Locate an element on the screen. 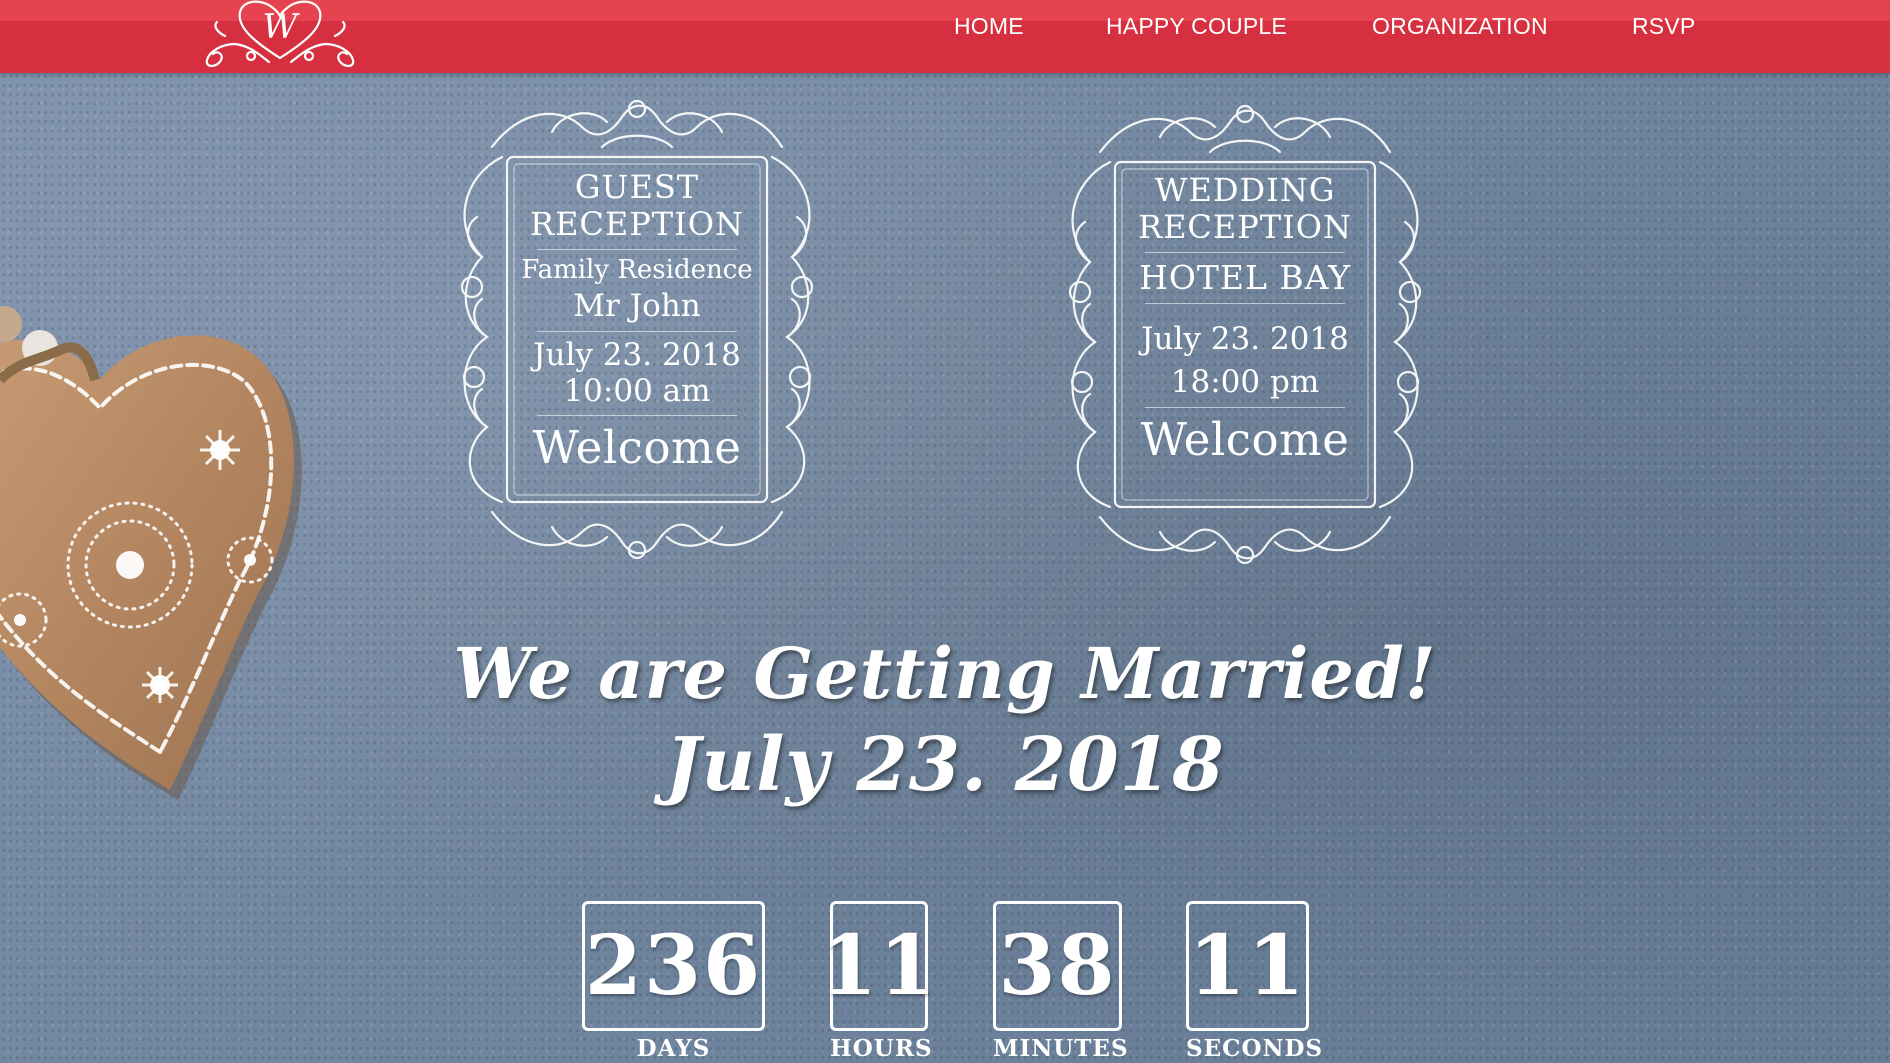 Image resolution: width=1890 pixels, height=1063 pixels. countdown-minutes: 38 MINUTES is located at coordinates (1061, 981).